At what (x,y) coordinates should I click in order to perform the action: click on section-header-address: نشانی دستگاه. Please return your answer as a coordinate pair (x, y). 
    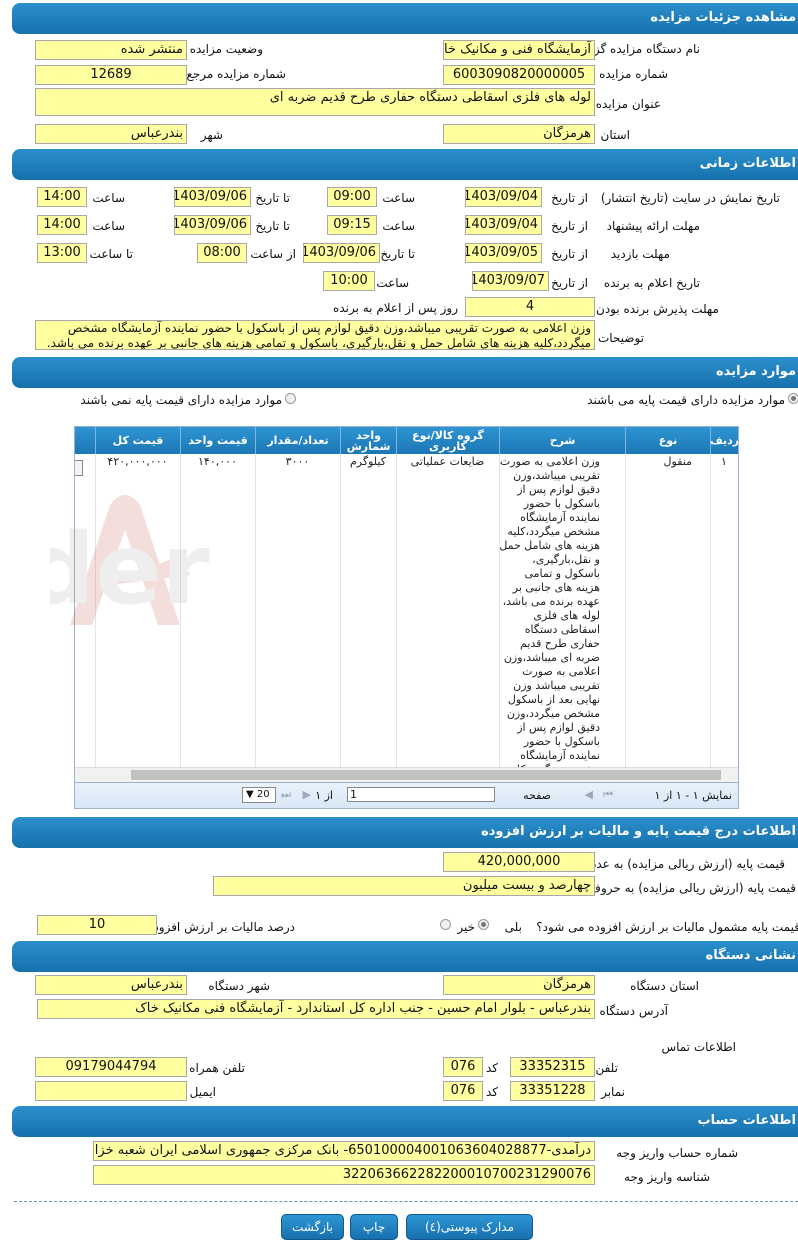
    Looking at the image, I should click on (405, 956).